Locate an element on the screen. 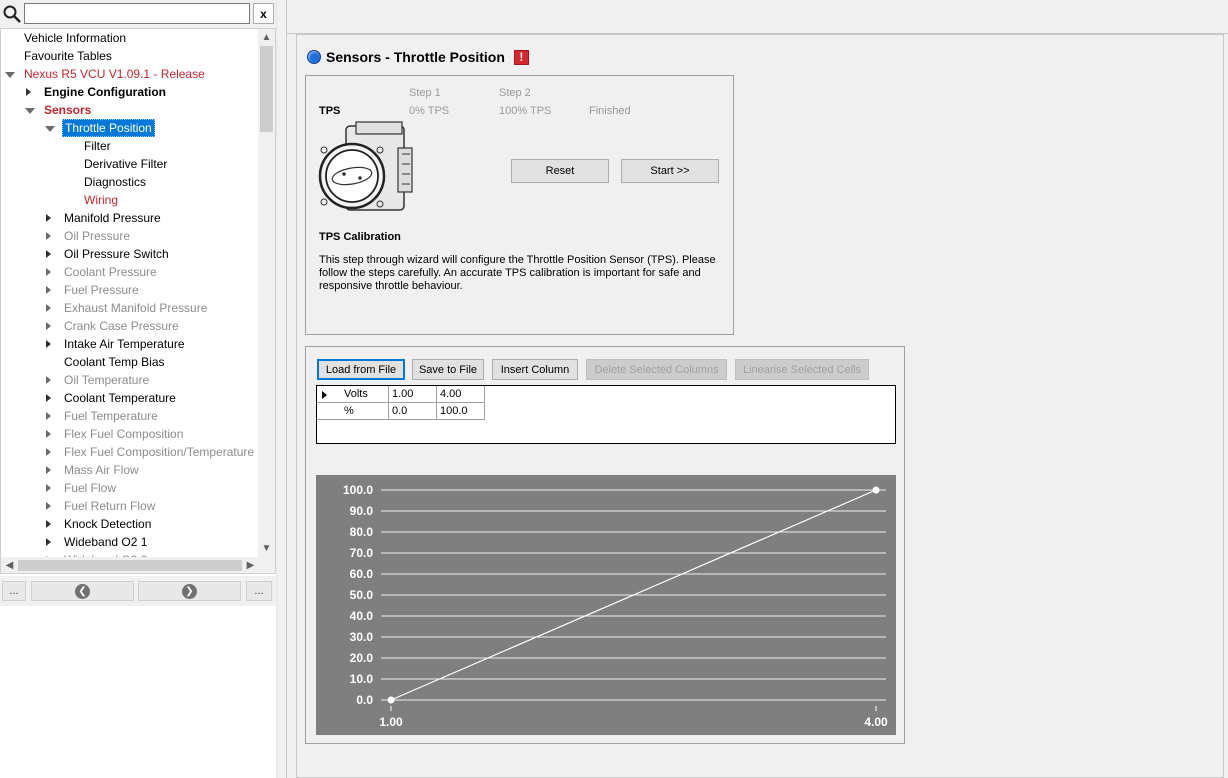 Image resolution: width=1228 pixels, height=778 pixels. scroll-up-icon: ▲ is located at coordinates (266, 37).